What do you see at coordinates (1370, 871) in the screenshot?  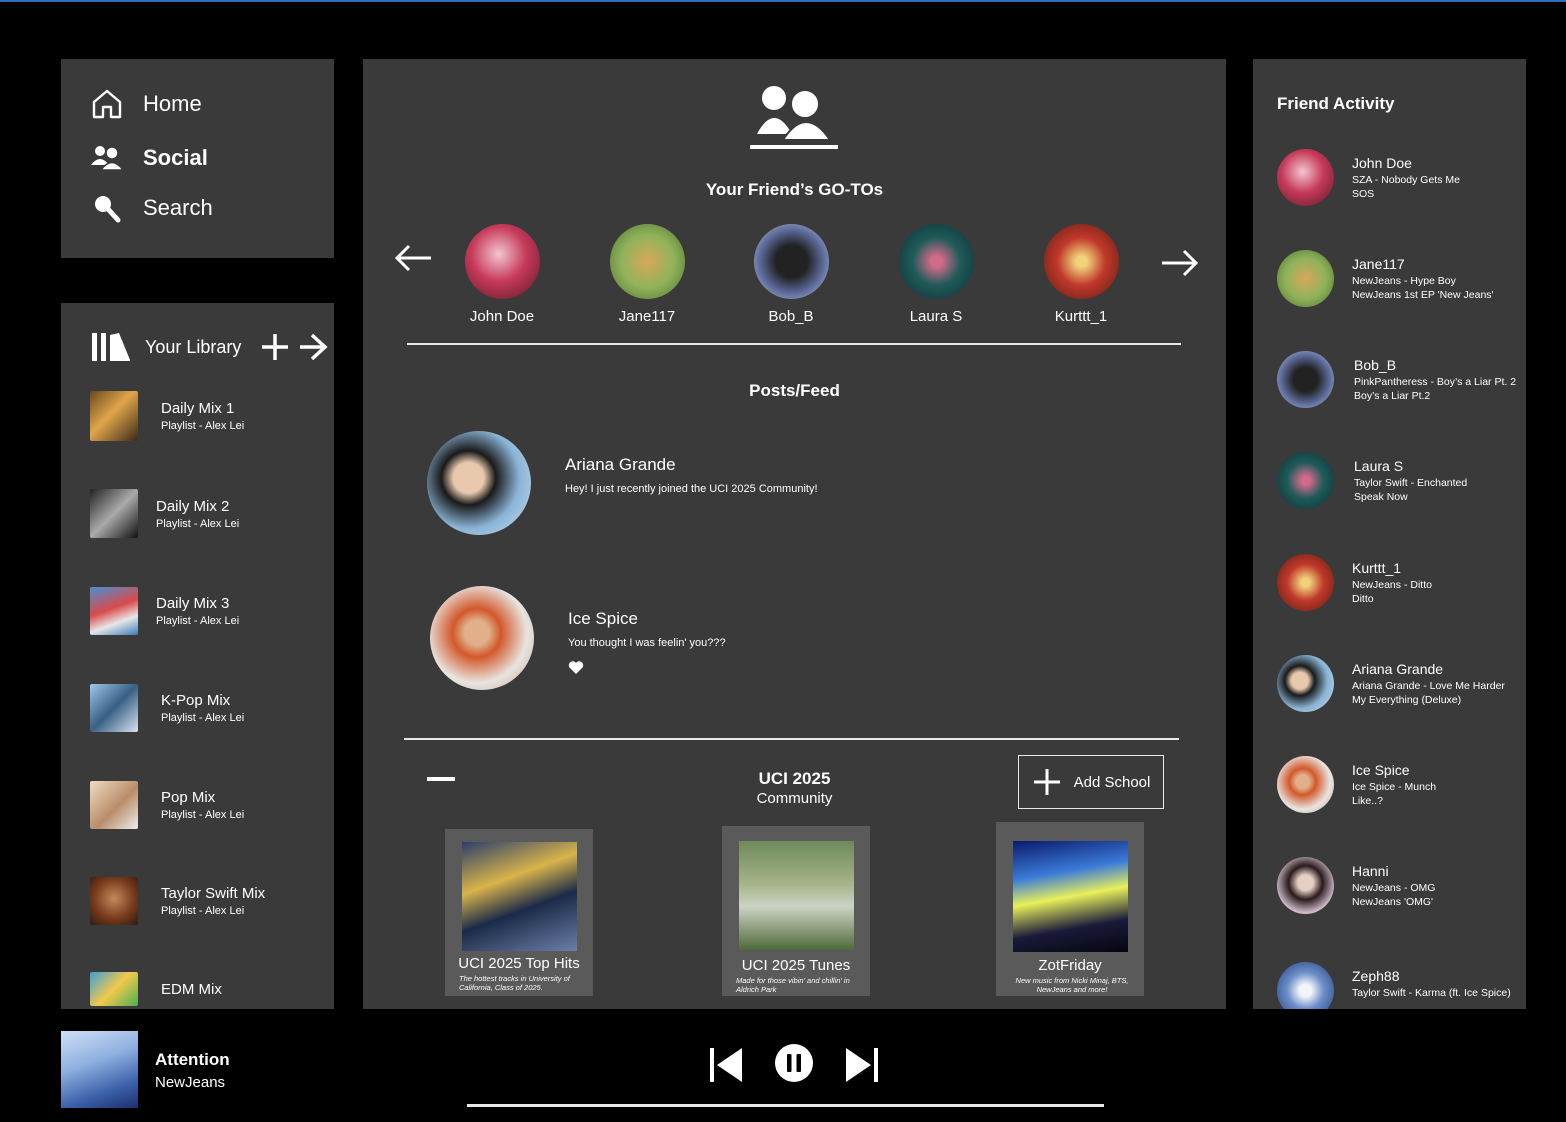 I see `activity-name: Hanni` at bounding box center [1370, 871].